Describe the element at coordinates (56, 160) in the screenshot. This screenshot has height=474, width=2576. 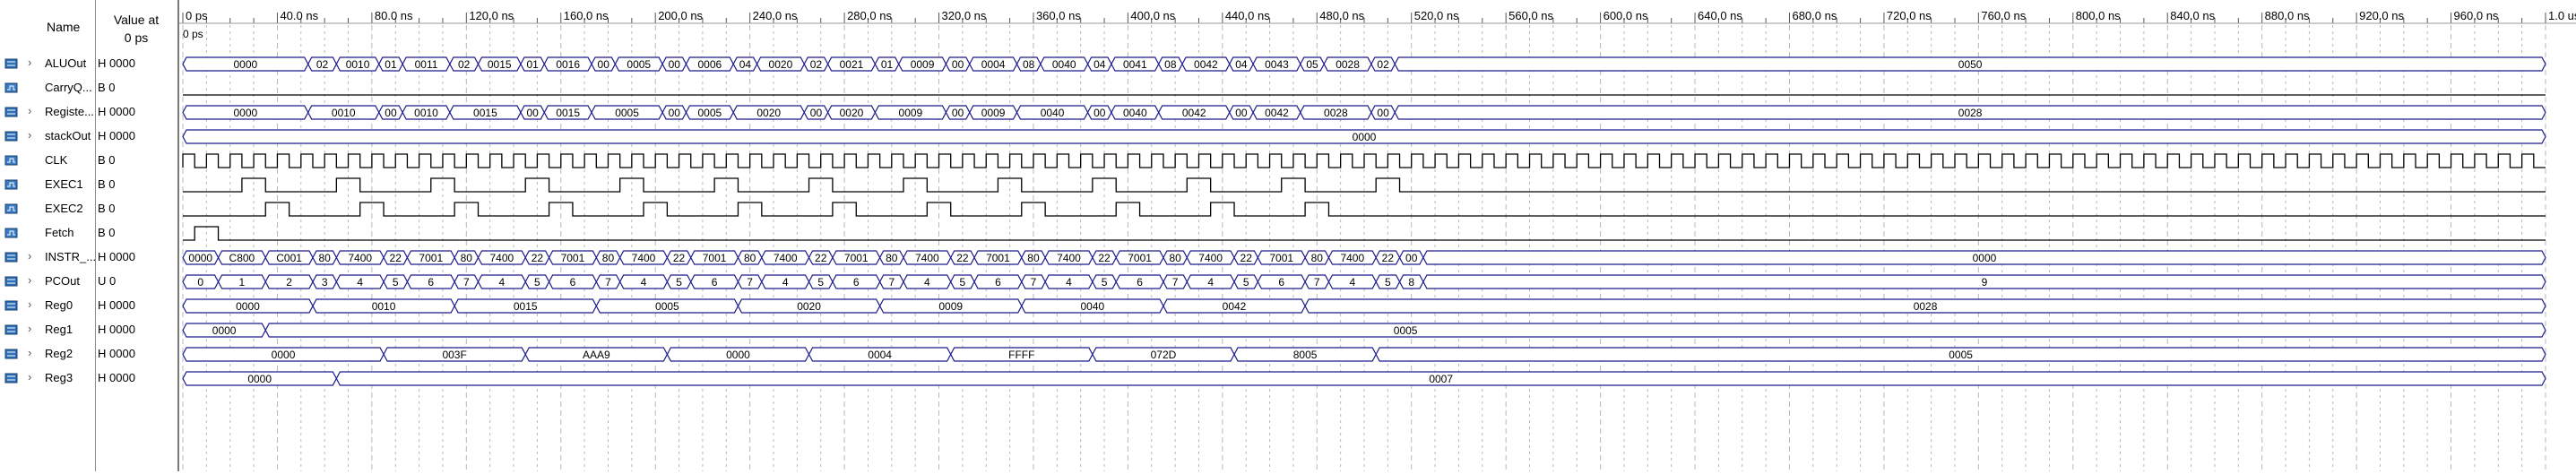
I see `signal-name: CLK` at that location.